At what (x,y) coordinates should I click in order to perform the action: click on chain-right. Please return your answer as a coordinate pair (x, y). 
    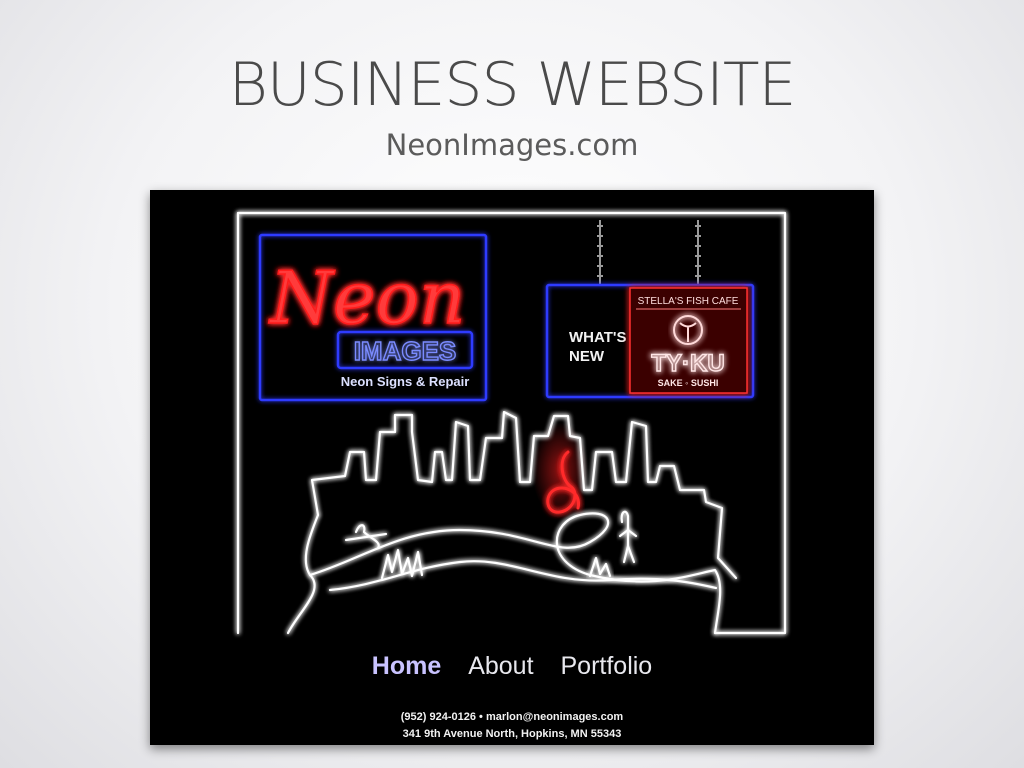
    Looking at the image, I should click on (698, 252).